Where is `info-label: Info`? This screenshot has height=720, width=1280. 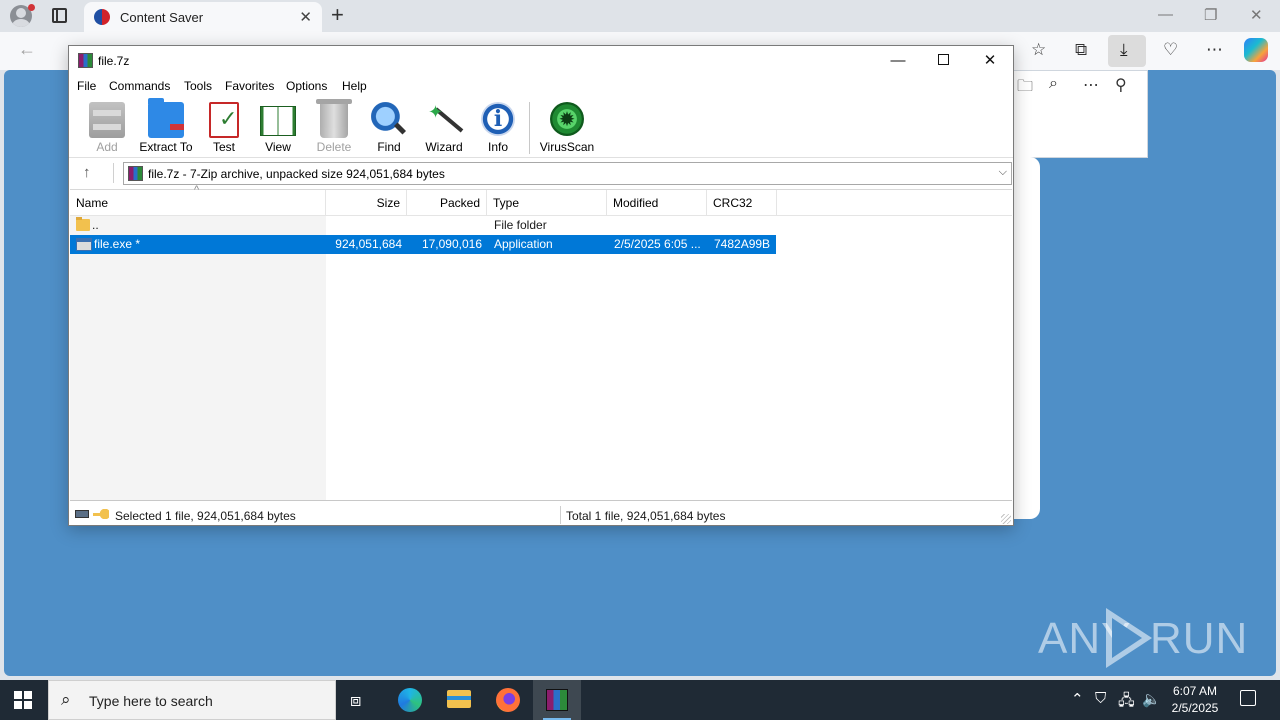 info-label: Info is located at coordinates (497, 147).